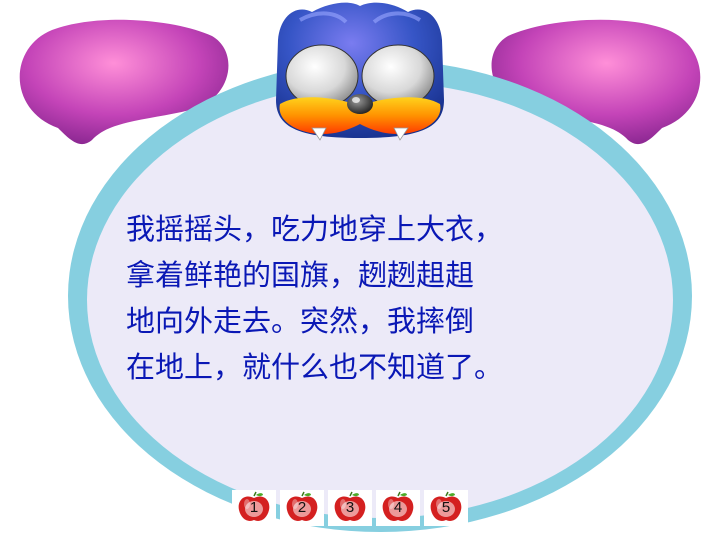 The height and width of the screenshot is (540, 720). I want to click on page-4-button: 4, so click(398, 508).